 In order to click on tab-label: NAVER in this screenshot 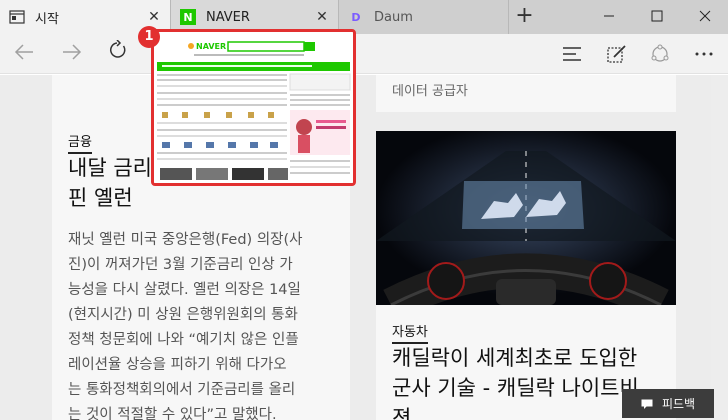, I will do `click(228, 17)`.